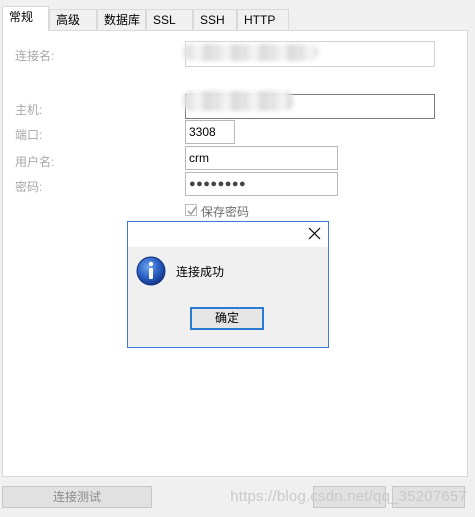 The height and width of the screenshot is (517, 475). What do you see at coordinates (348, 496) in the screenshot?
I see `watermark-text: https://blog.csdn.net/qq_35207657` at bounding box center [348, 496].